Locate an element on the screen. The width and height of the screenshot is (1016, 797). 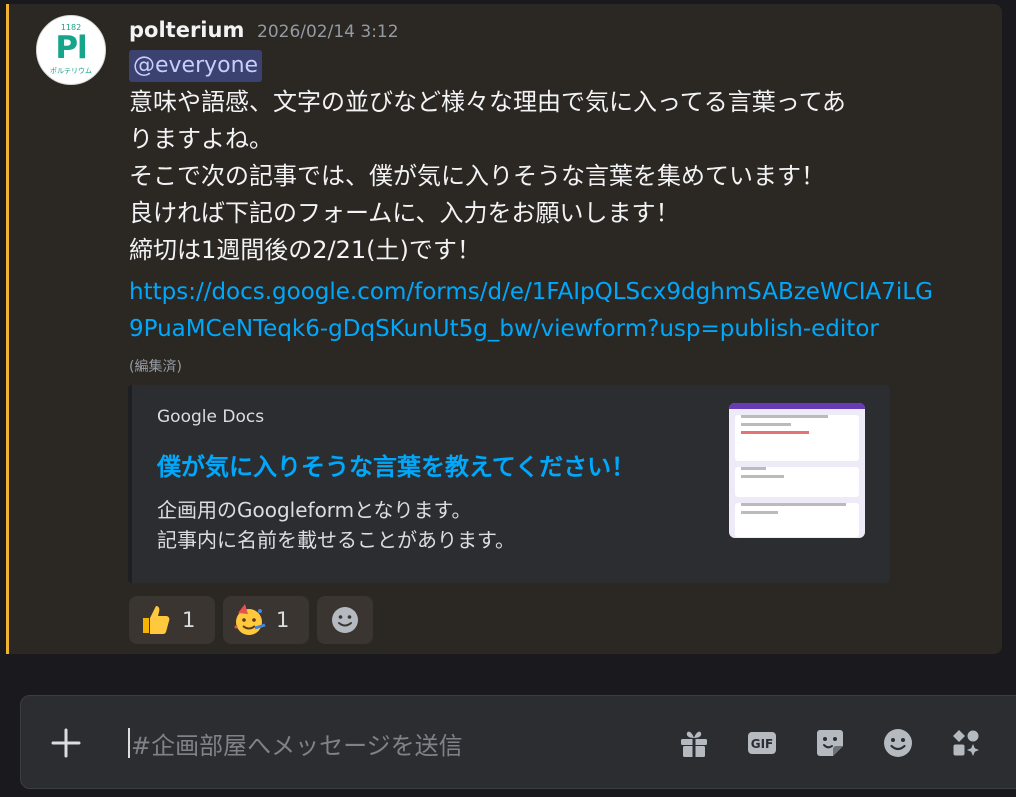
emoji-icon is located at coordinates (898, 743).